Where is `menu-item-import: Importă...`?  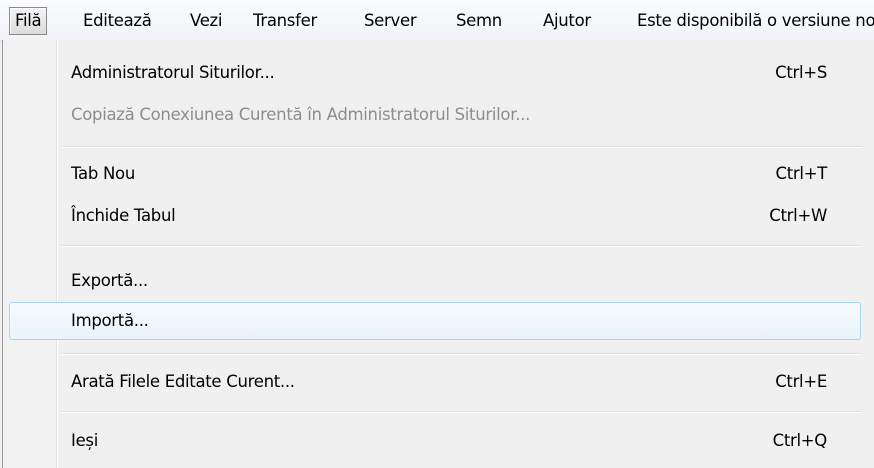
menu-item-import: Importă... is located at coordinates (435, 321).